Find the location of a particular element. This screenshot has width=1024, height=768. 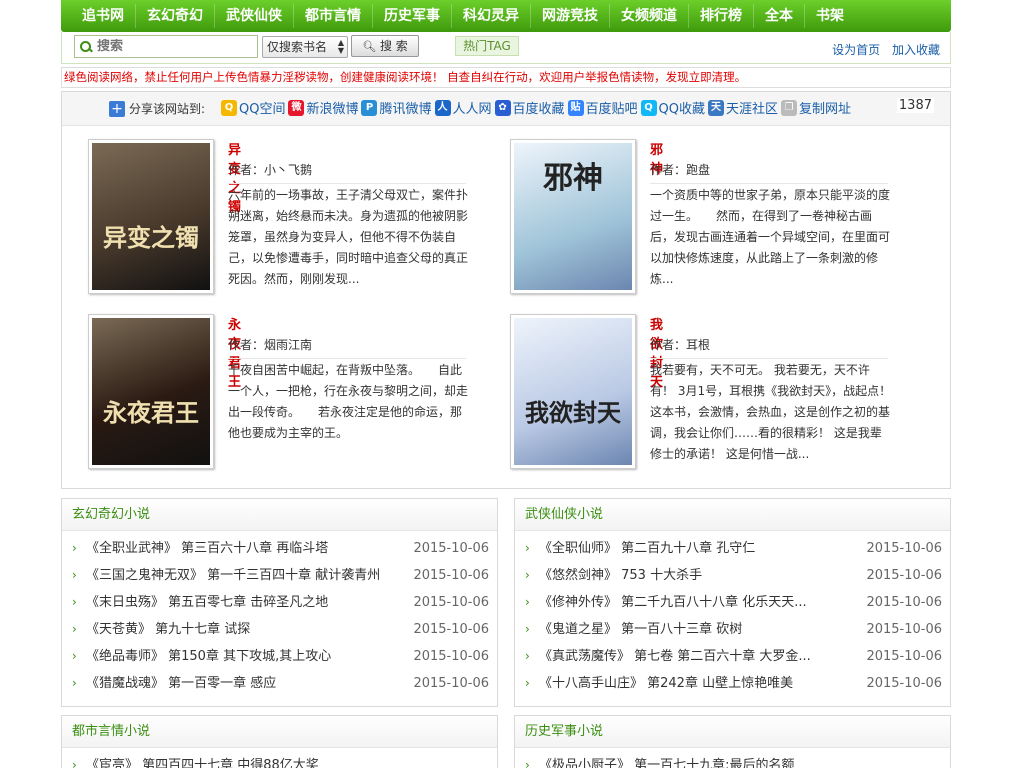

add-favorite-link: 加入收藏 is located at coordinates (916, 50).